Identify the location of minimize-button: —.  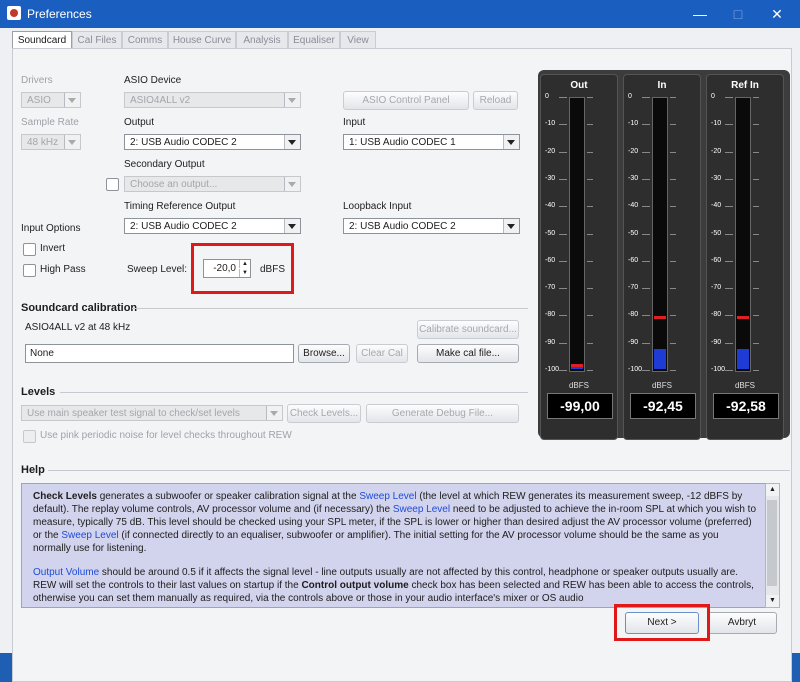
(700, 14).